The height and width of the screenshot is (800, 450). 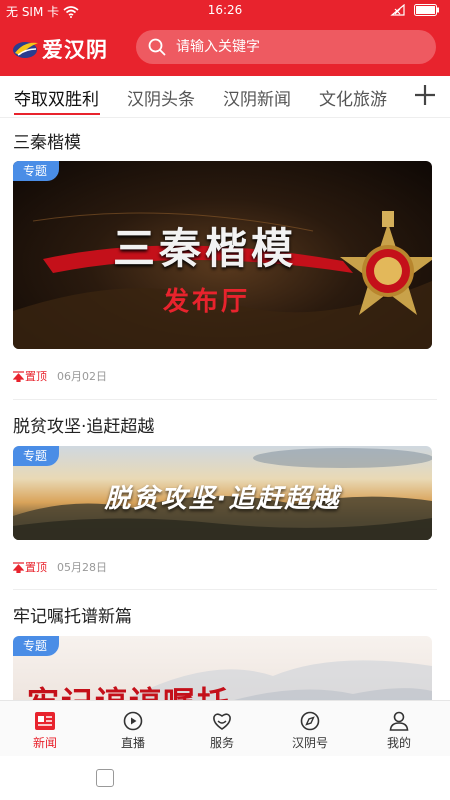 What do you see at coordinates (44, 743) in the screenshot?
I see `nav-label: 新闻` at bounding box center [44, 743].